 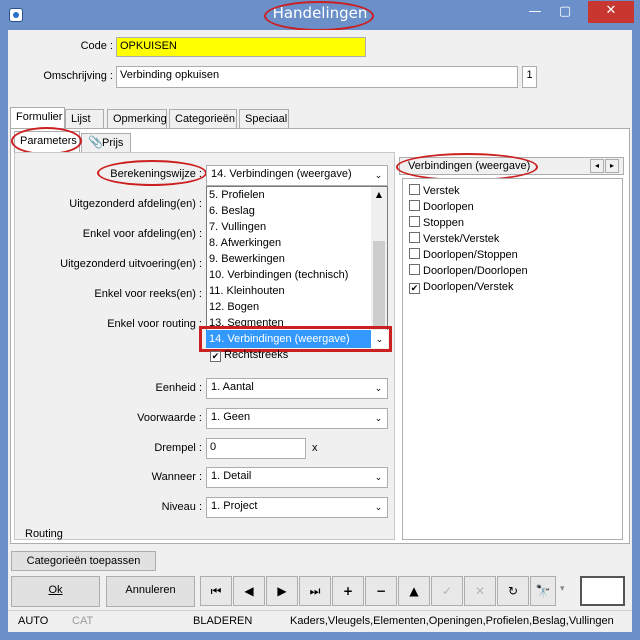 I want to click on minimize-button: —, so click(x=535, y=13).